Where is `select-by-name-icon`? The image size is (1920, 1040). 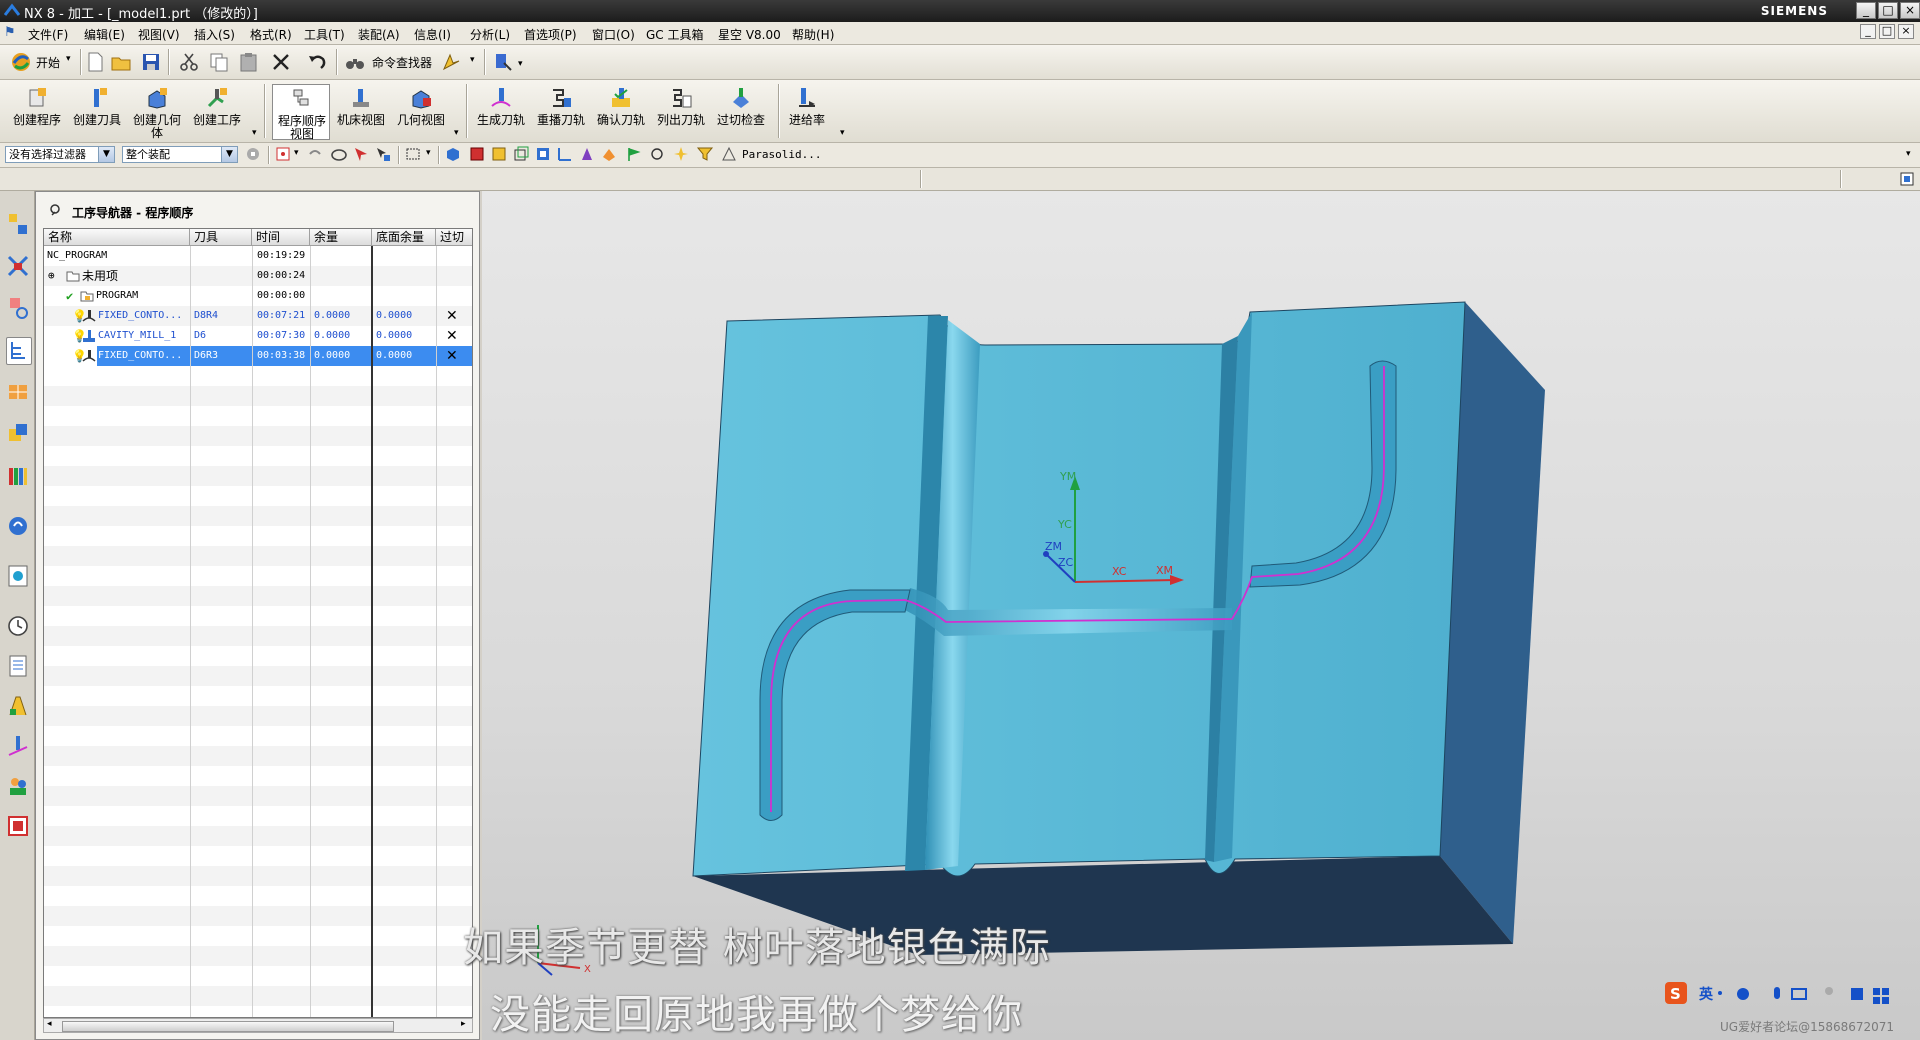 select-by-name-icon is located at coordinates (339, 154).